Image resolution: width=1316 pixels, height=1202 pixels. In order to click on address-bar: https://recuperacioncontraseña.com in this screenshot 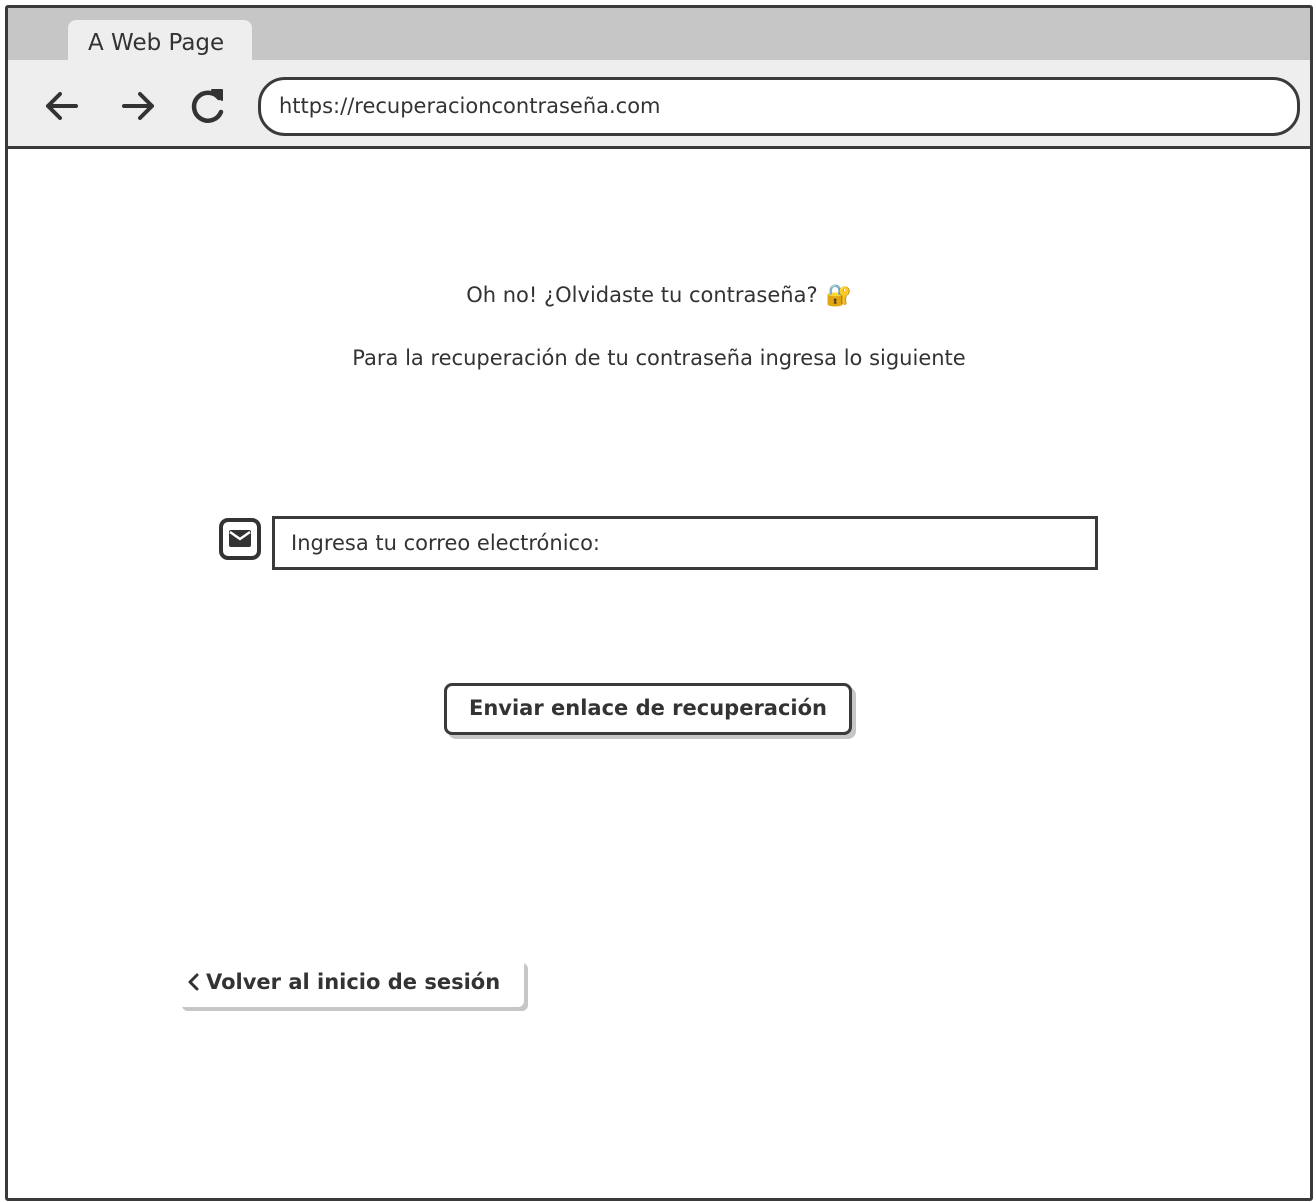, I will do `click(779, 106)`.